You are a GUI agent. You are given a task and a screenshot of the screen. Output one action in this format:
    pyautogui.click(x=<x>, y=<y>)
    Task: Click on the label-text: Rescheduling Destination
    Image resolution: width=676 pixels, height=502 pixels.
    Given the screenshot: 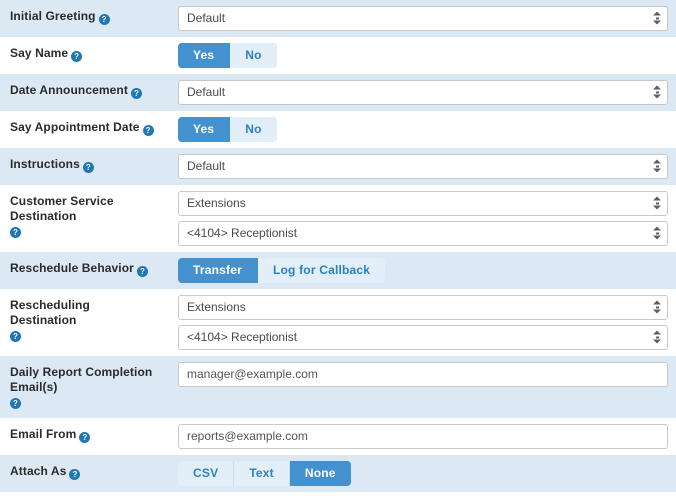 What is the action you would take?
    pyautogui.click(x=50, y=312)
    